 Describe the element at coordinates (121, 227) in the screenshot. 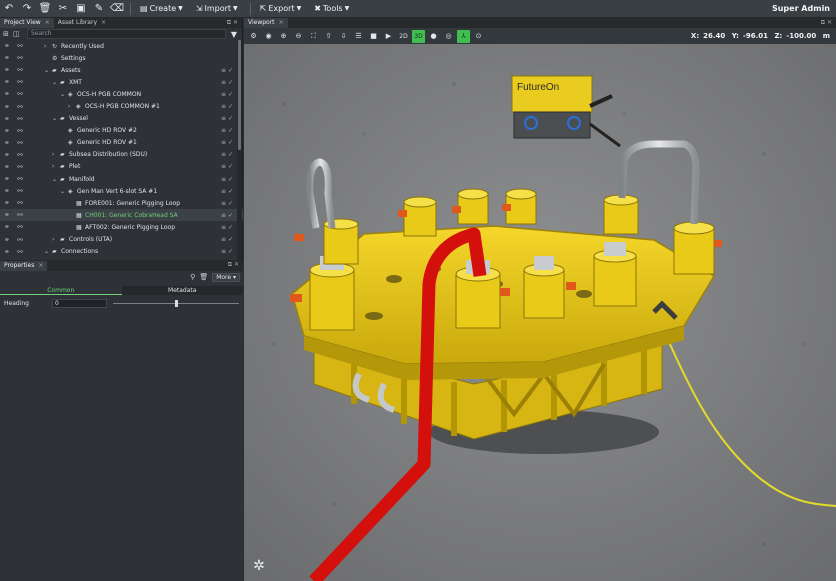

I see `tree-item: ⚭ ⚯ ▦ AFT002: Generic Pigging Loop ≡ ✓` at that location.